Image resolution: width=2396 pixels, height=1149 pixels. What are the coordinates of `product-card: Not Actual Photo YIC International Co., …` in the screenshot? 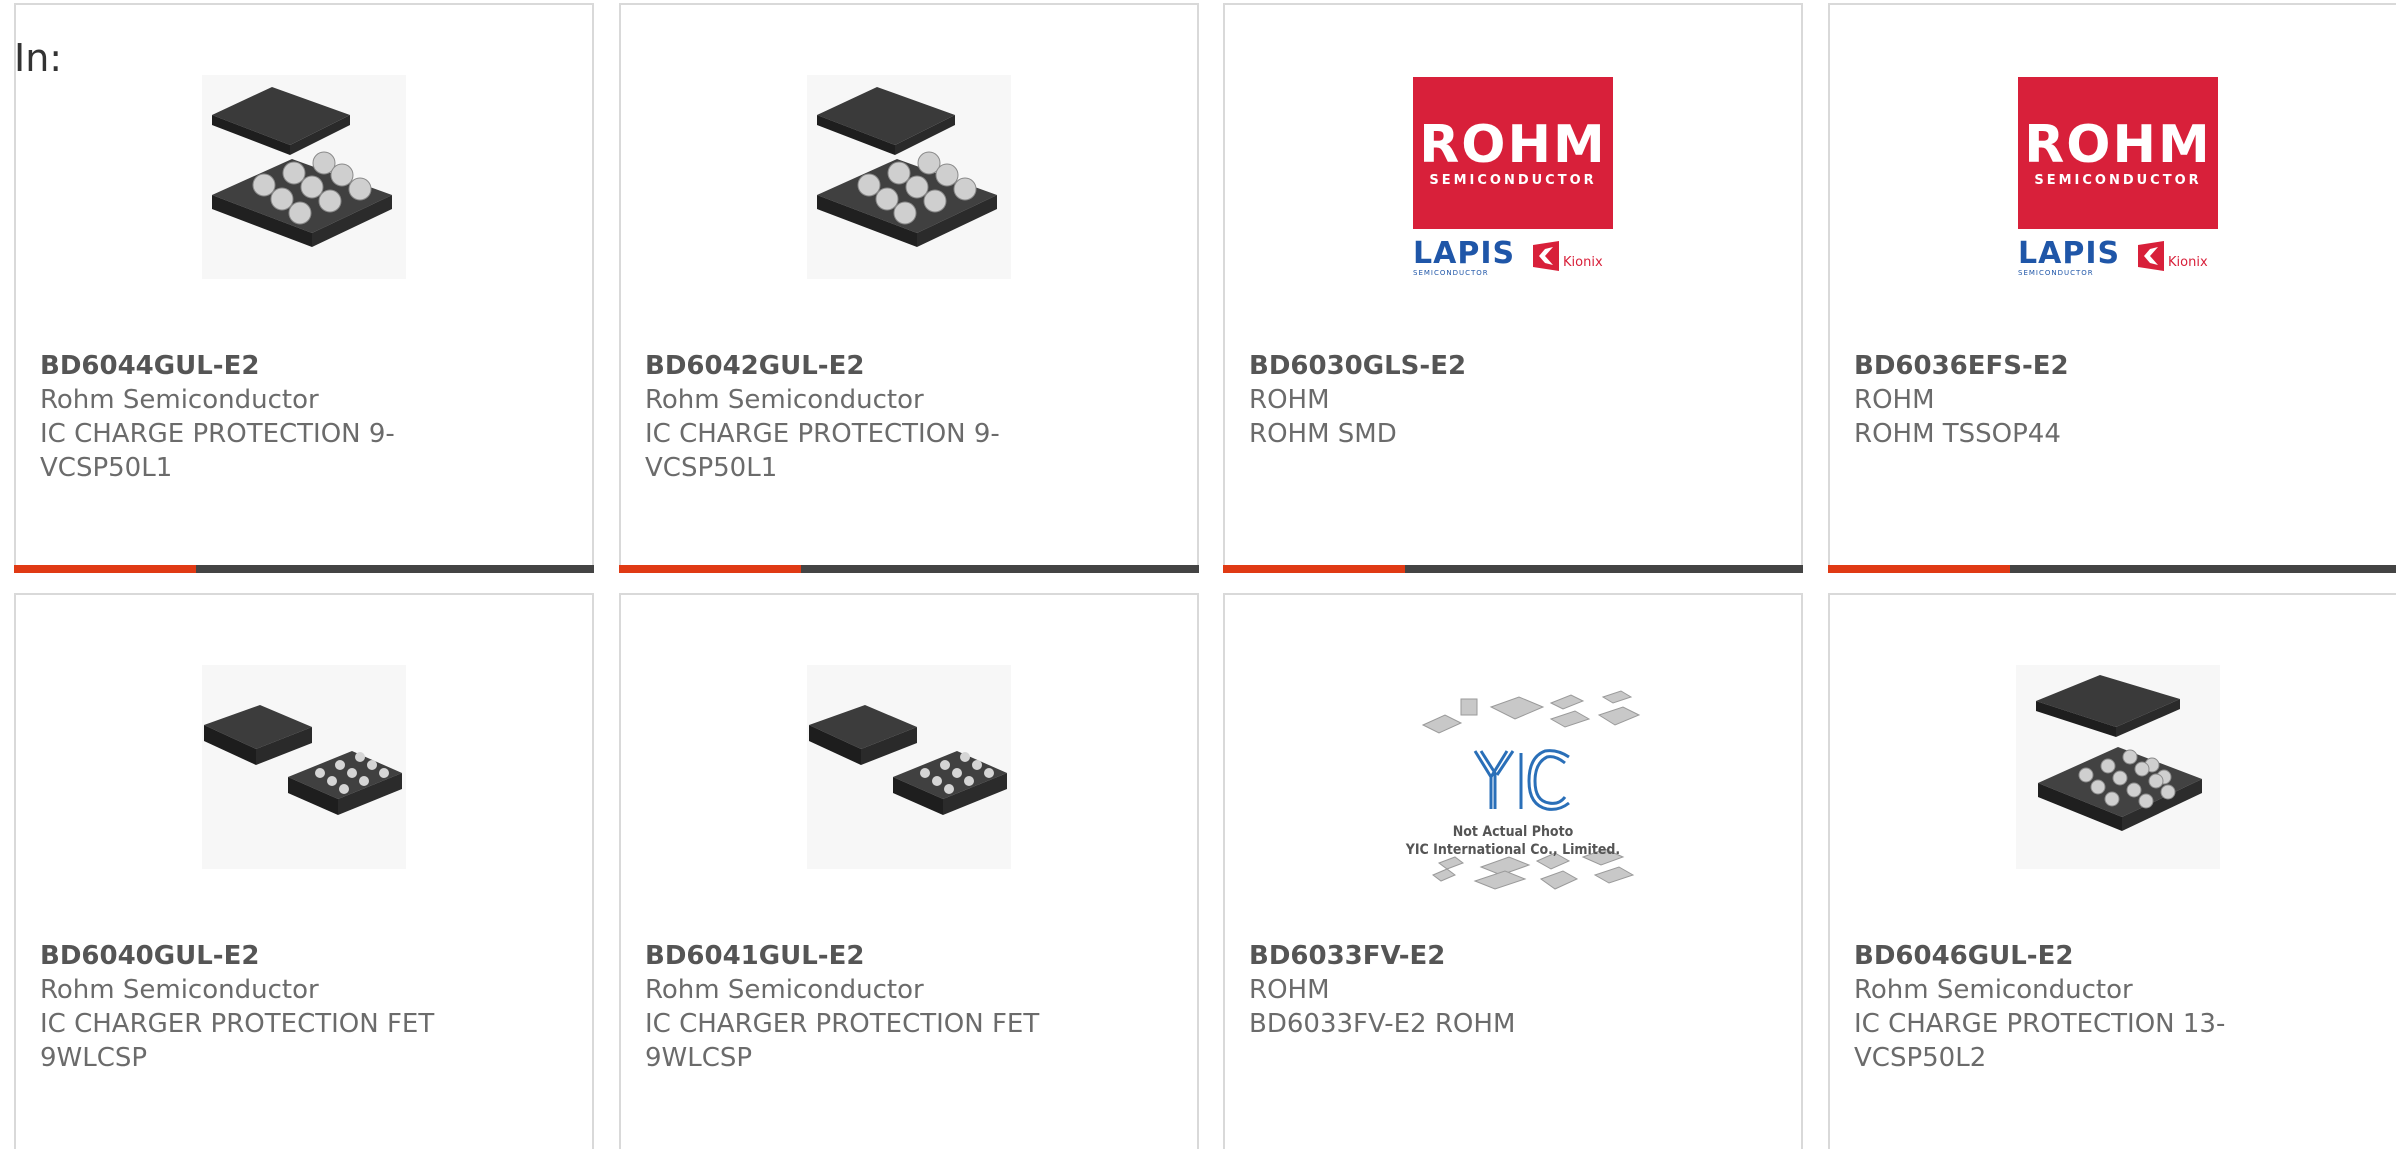 It's located at (1513, 871).